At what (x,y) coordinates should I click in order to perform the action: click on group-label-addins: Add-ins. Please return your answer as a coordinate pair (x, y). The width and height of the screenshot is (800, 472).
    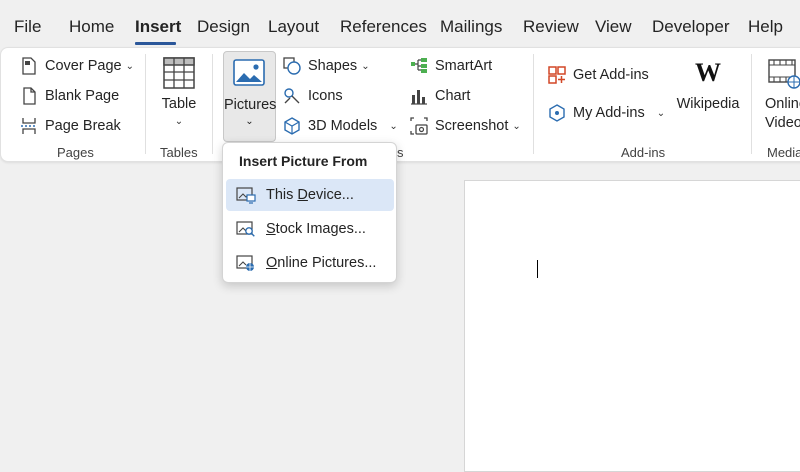
    Looking at the image, I should click on (643, 152).